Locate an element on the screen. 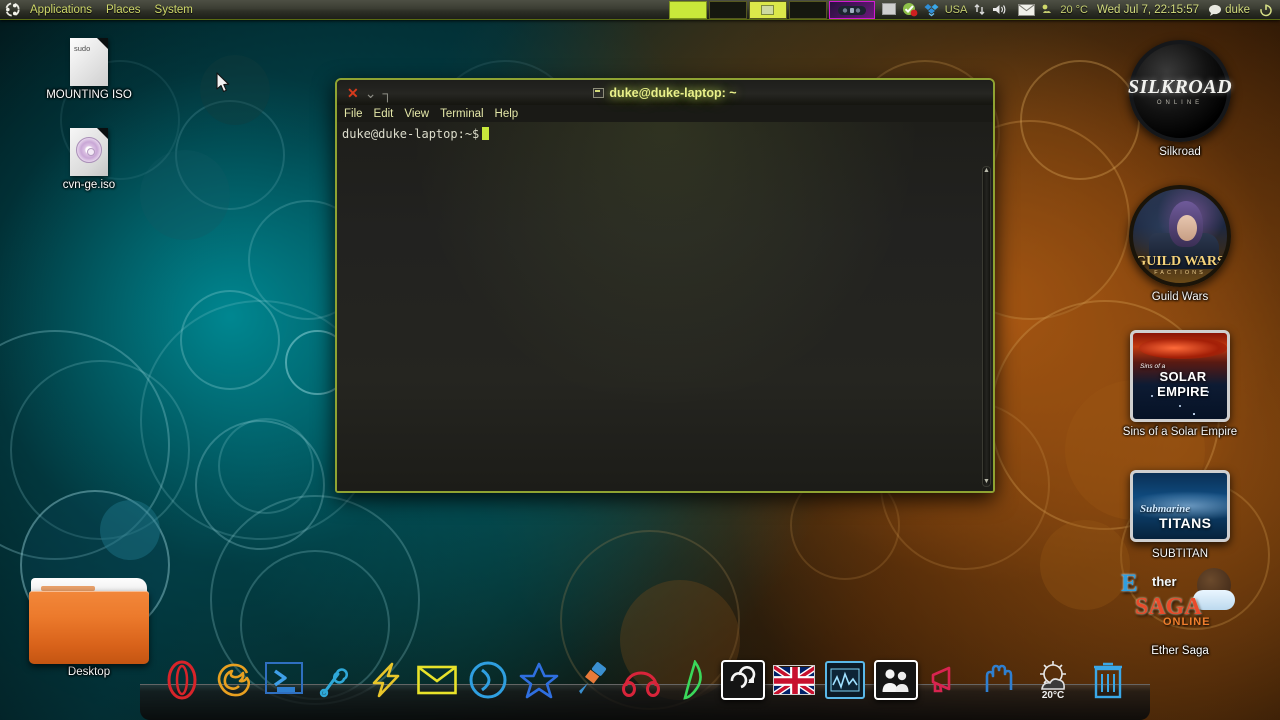  mail-launcher is located at coordinates (437, 680).